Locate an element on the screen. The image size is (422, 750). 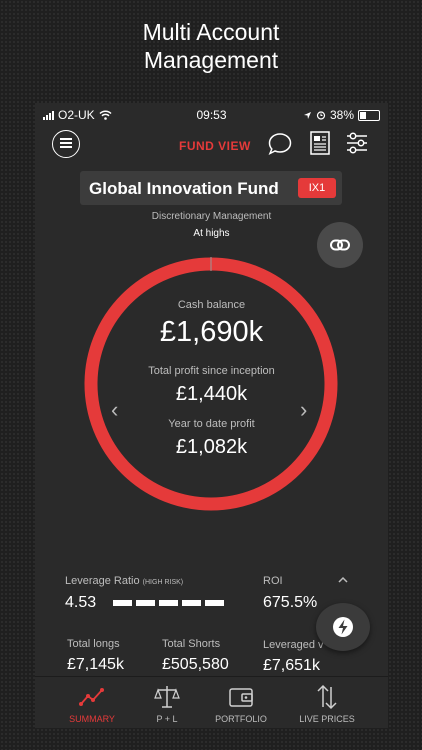
lightning-icon is located at coordinates (343, 627).